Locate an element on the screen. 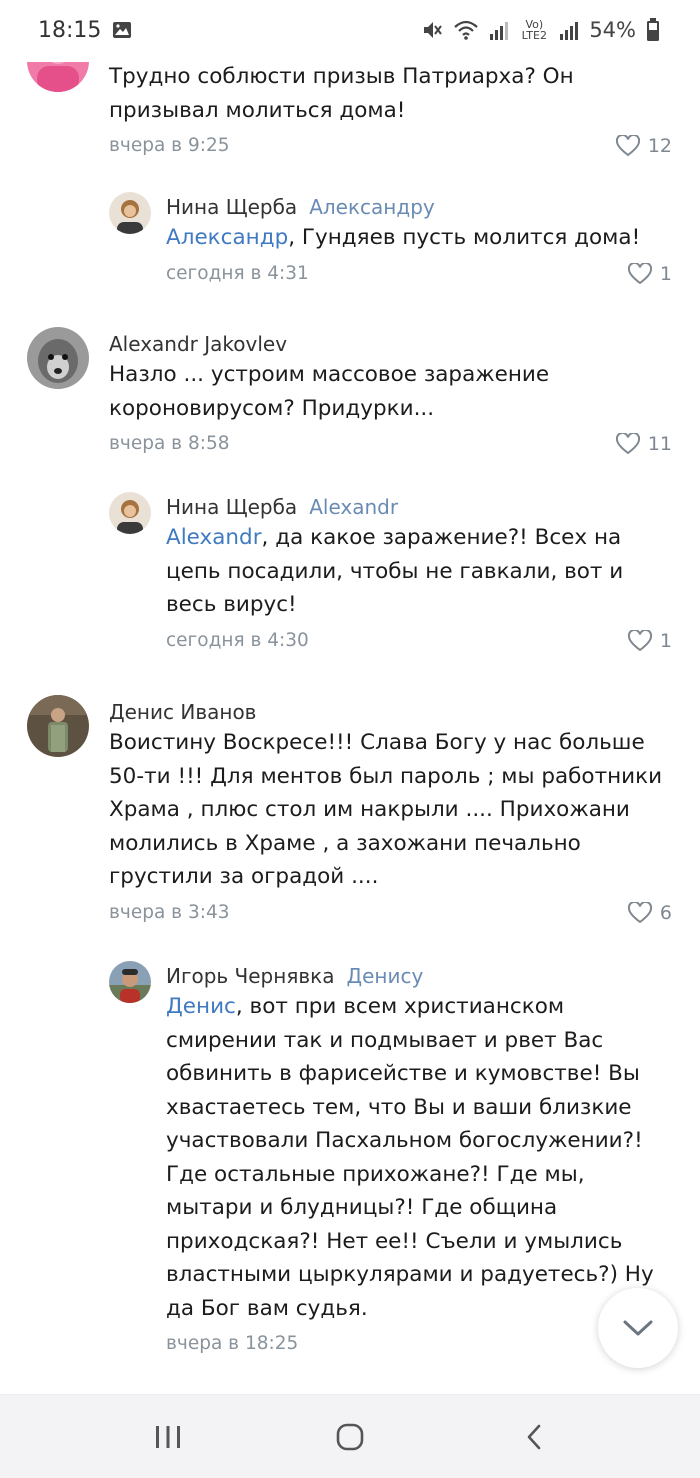 The width and height of the screenshot is (700, 1478). comment-time: вчера в 3:43 is located at coordinates (169, 912).